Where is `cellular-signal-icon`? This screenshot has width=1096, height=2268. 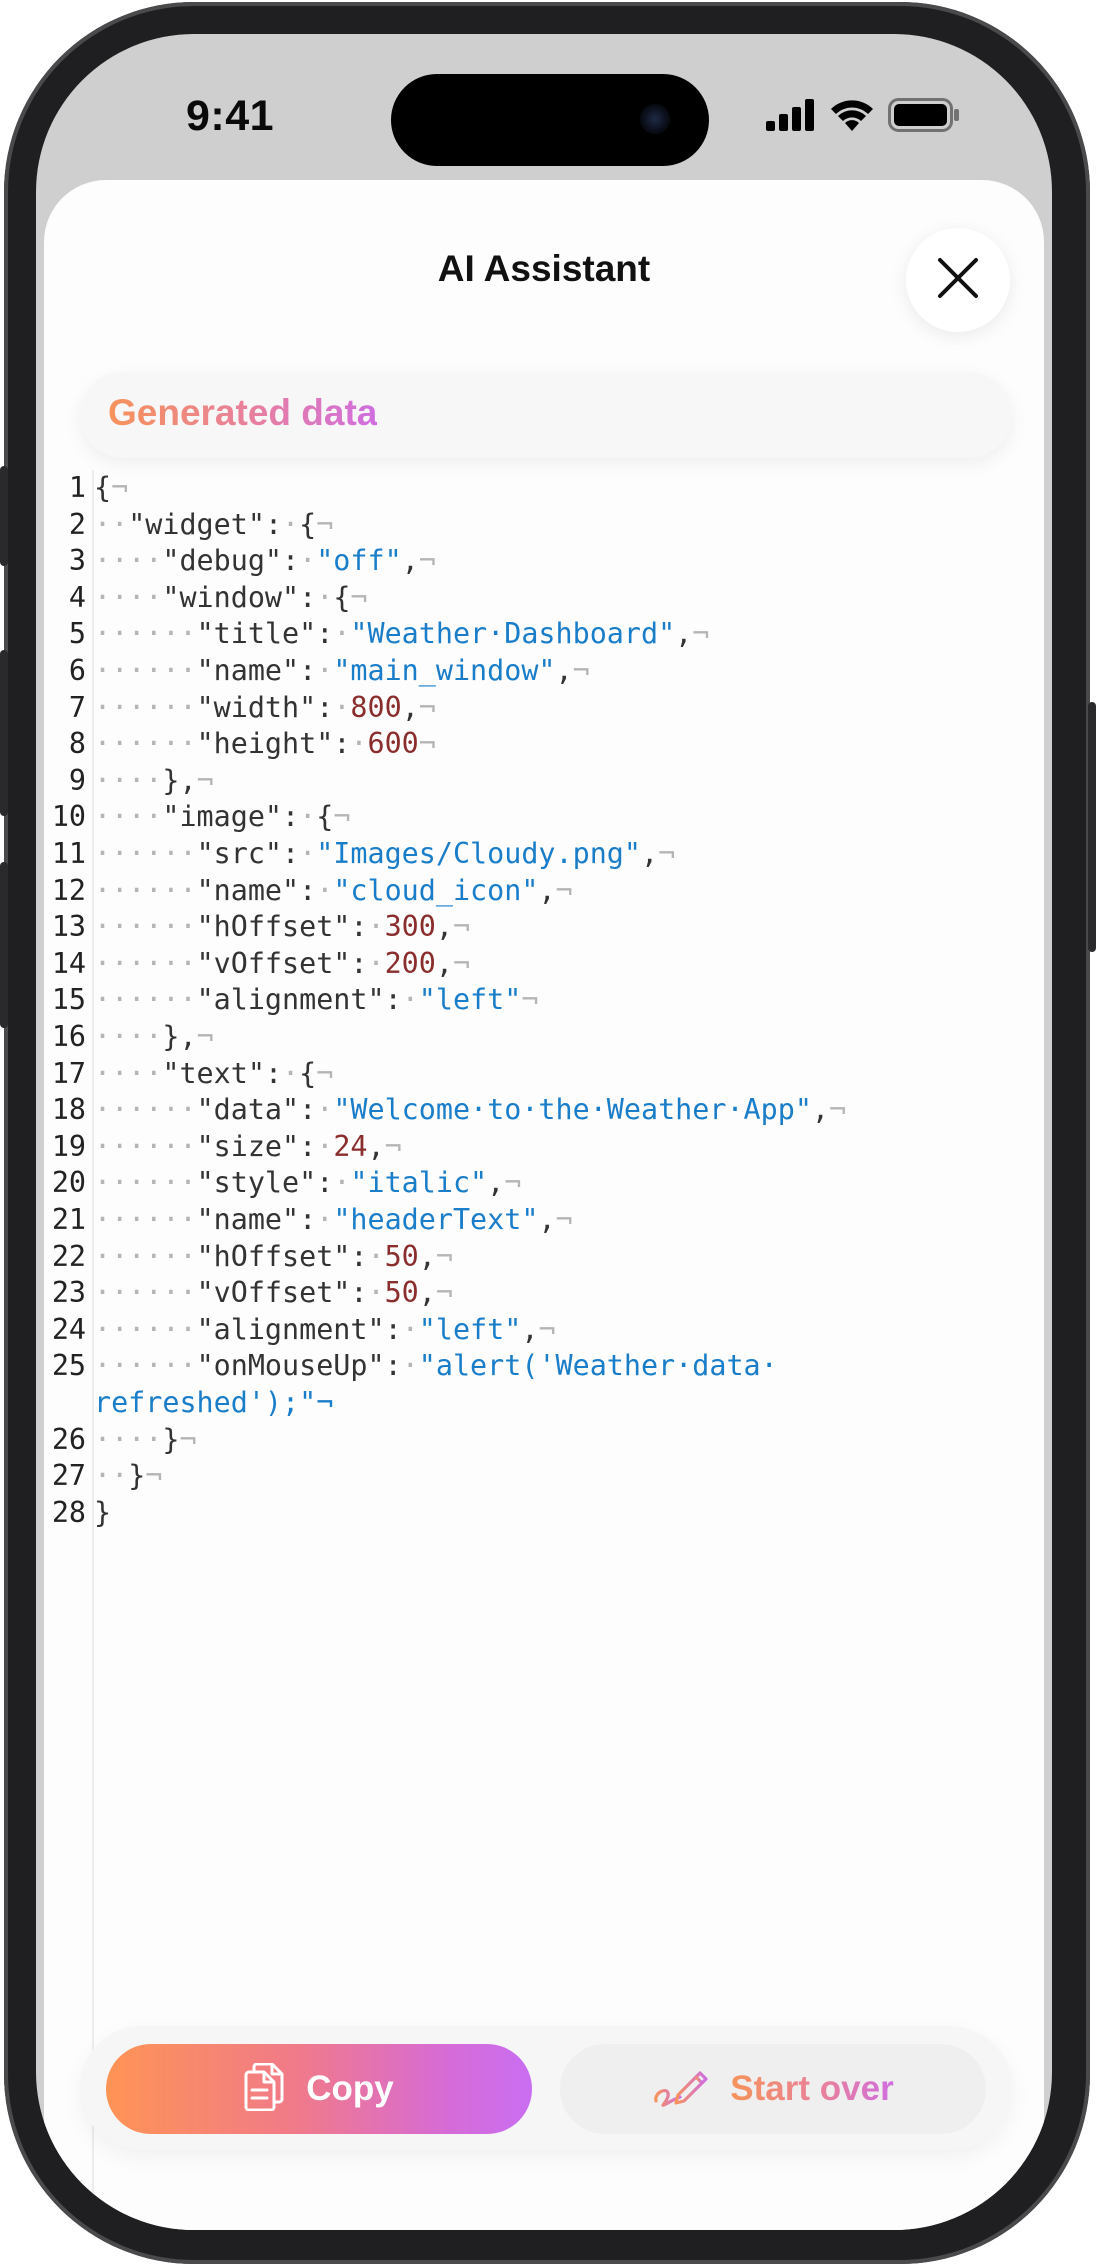 cellular-signal-icon is located at coordinates (791, 117).